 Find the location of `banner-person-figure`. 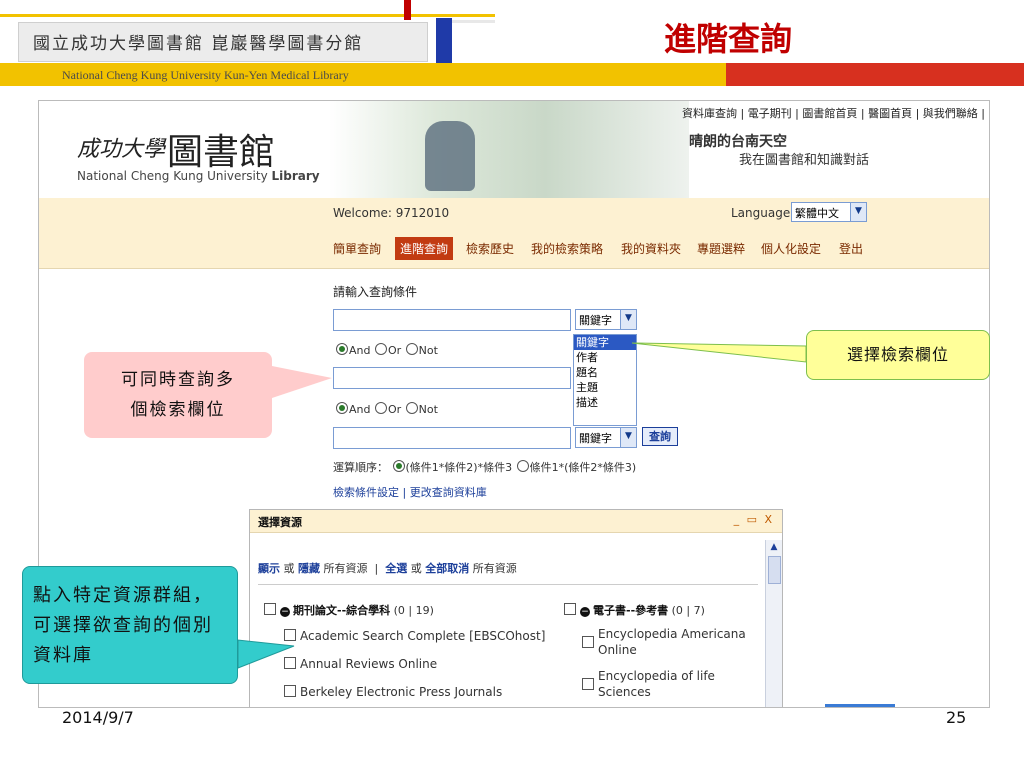

banner-person-figure is located at coordinates (450, 156).